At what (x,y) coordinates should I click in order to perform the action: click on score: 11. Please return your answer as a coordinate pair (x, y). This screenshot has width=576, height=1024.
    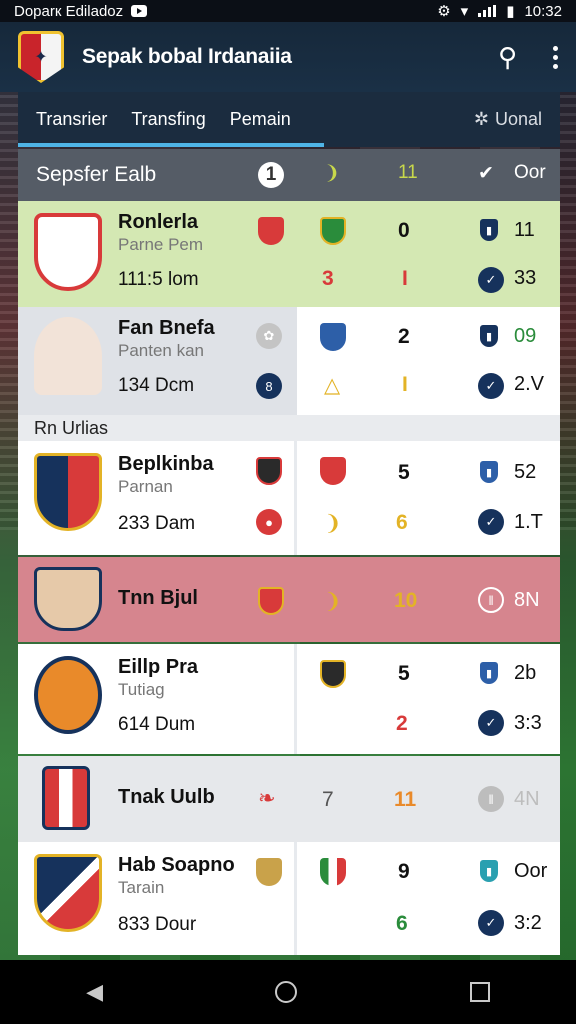
    Looking at the image, I should click on (405, 799).